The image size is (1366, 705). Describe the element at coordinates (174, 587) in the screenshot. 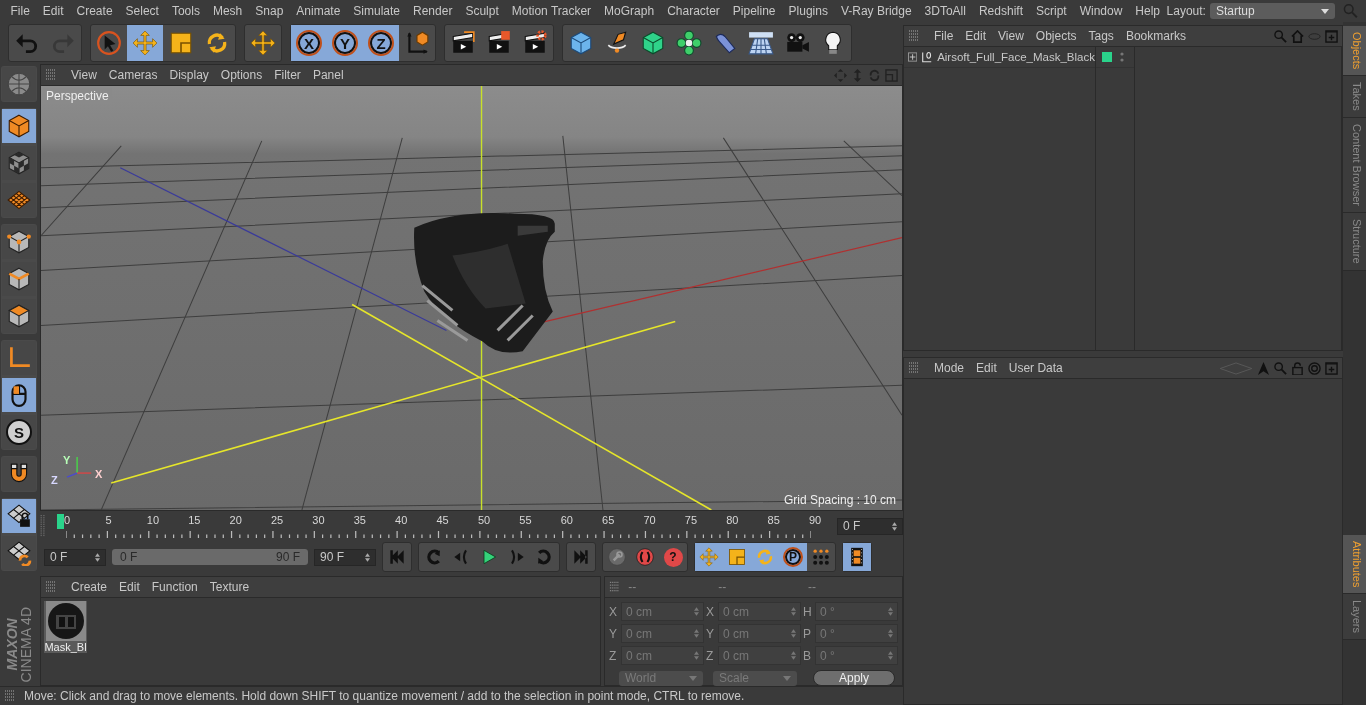

I see `menu-item: Function` at that location.